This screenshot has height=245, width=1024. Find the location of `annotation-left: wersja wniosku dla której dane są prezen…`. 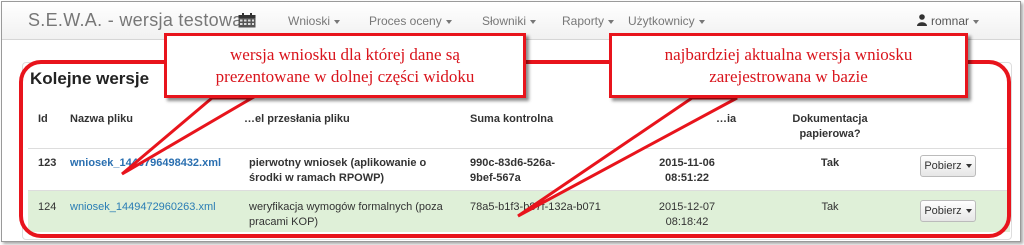

annotation-left: wersja wniosku dla której dane są prezen… is located at coordinates (345, 65).